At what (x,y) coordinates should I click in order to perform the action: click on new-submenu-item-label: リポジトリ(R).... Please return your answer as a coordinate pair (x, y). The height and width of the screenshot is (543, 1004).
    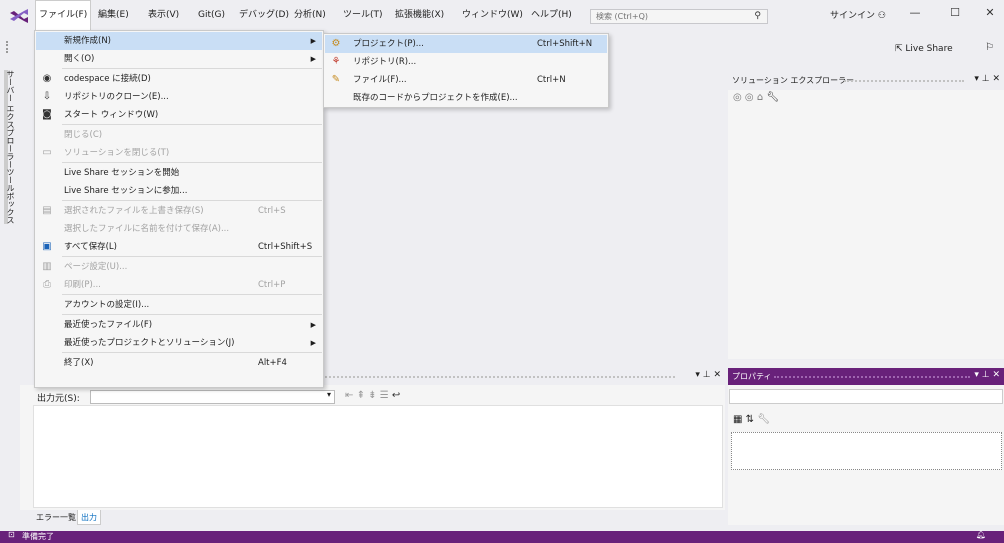
    Looking at the image, I should click on (385, 62).